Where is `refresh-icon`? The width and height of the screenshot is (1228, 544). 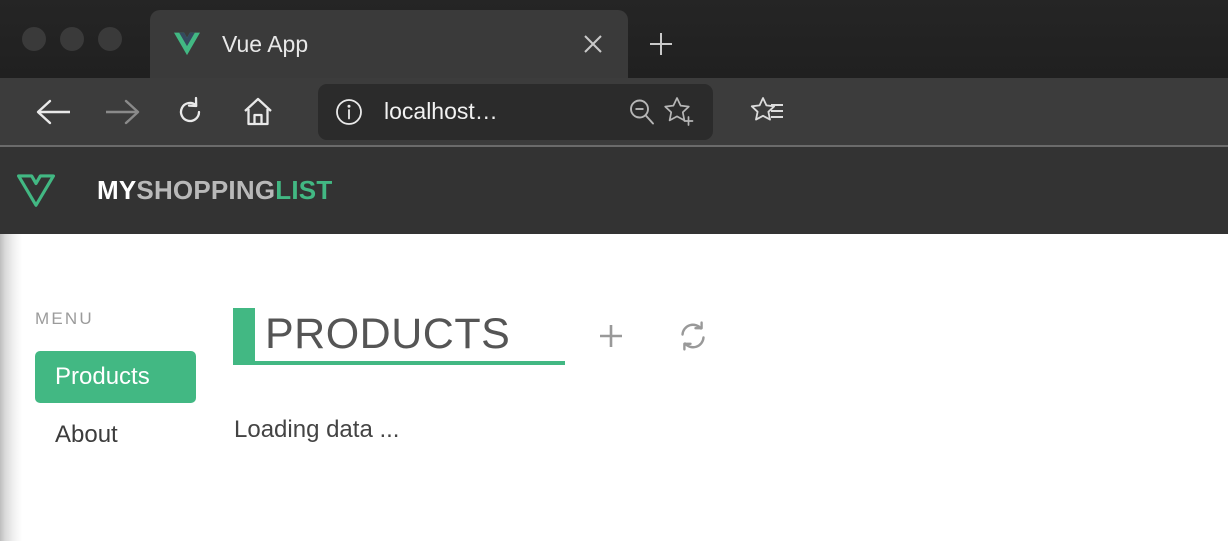 refresh-icon is located at coordinates (693, 336).